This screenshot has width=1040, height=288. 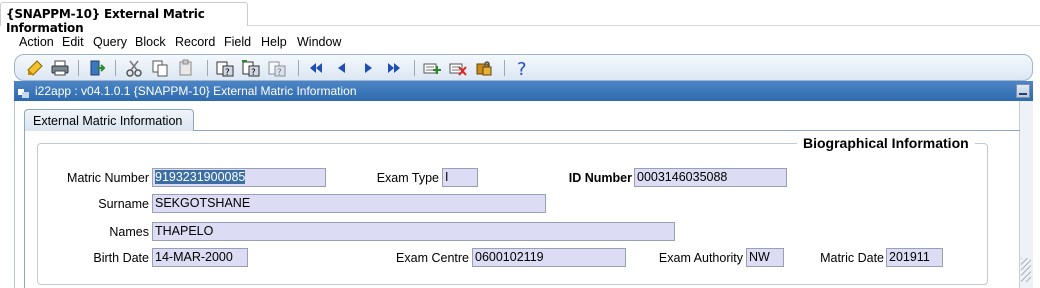 What do you see at coordinates (319, 42) in the screenshot?
I see `menu-window: Window` at bounding box center [319, 42].